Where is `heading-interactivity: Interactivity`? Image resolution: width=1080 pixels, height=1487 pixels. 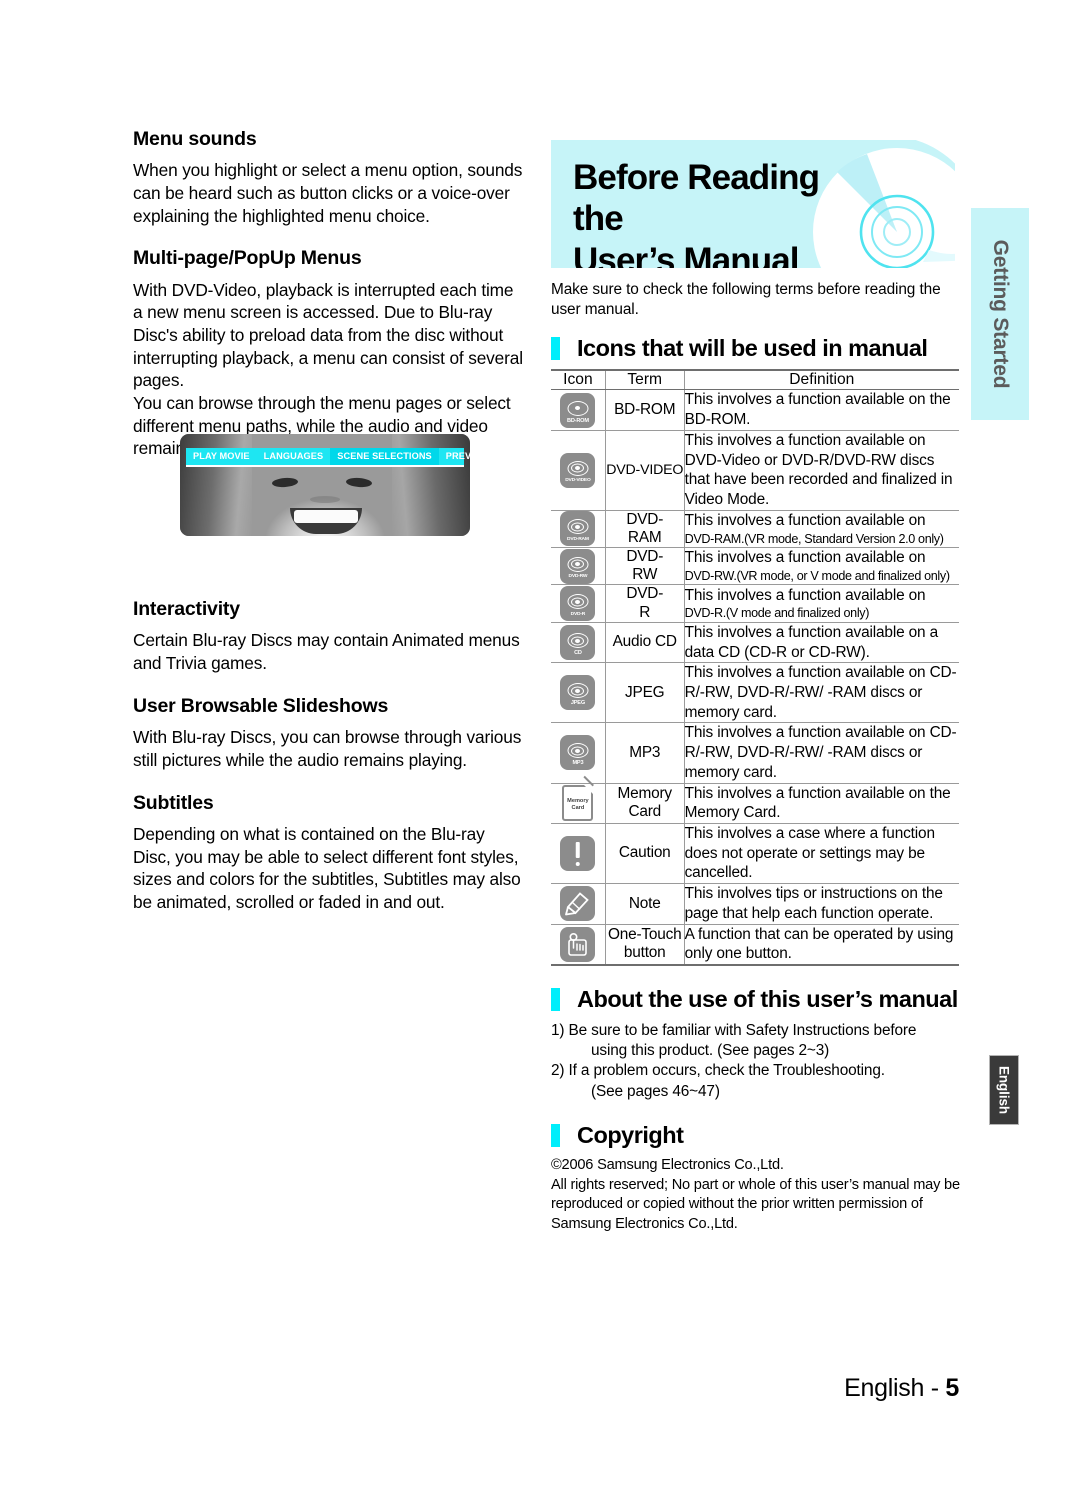
heading-interactivity: Interactivity is located at coordinates (186, 609).